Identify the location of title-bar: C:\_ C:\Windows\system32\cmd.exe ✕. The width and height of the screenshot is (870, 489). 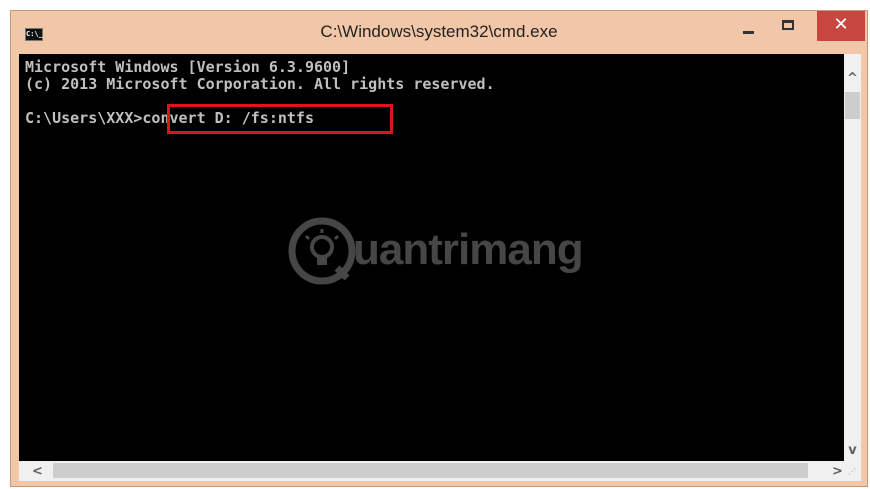
(439, 32).